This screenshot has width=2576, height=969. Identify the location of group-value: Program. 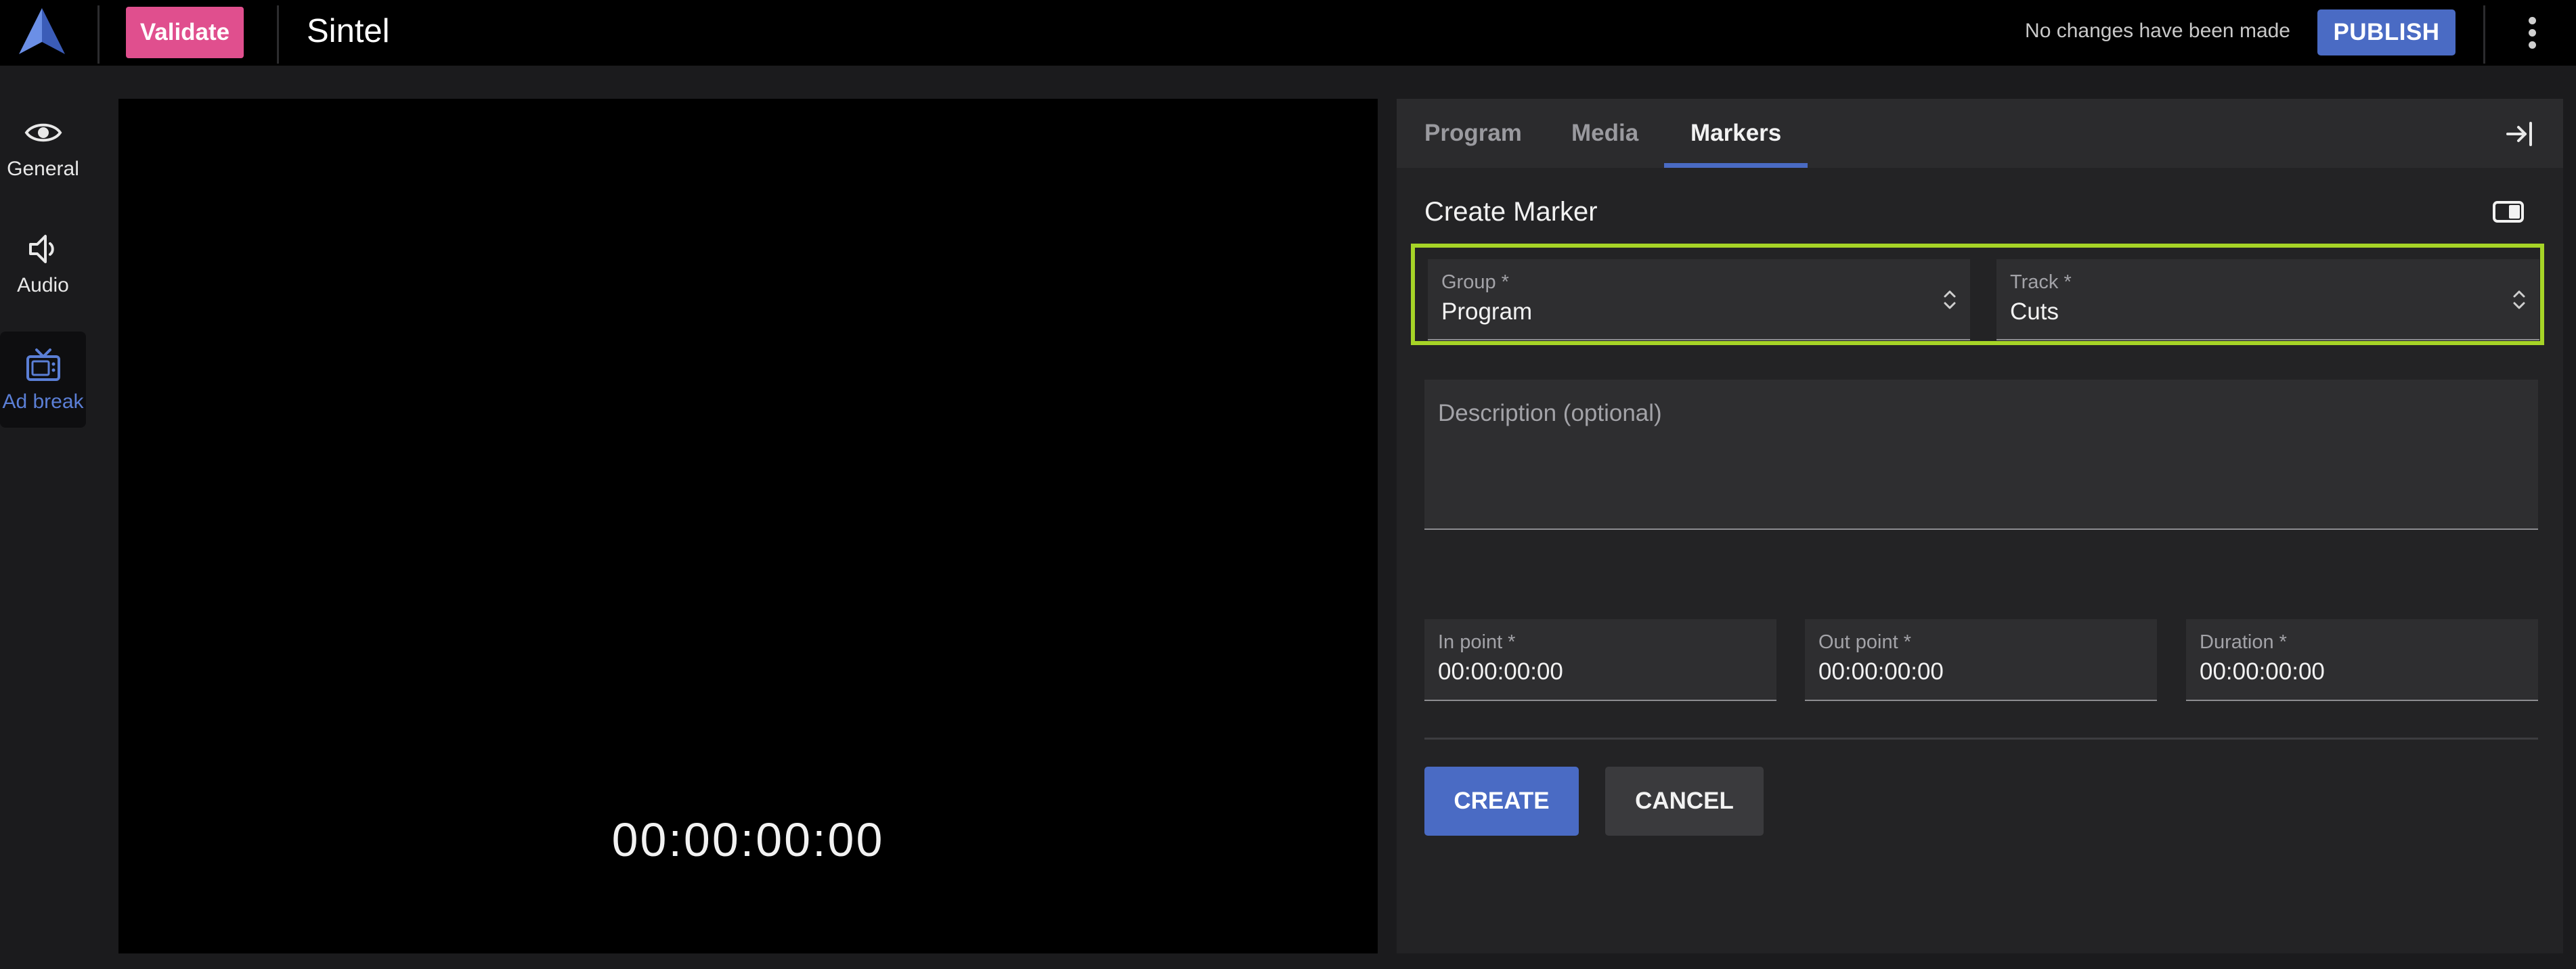
(1487, 311).